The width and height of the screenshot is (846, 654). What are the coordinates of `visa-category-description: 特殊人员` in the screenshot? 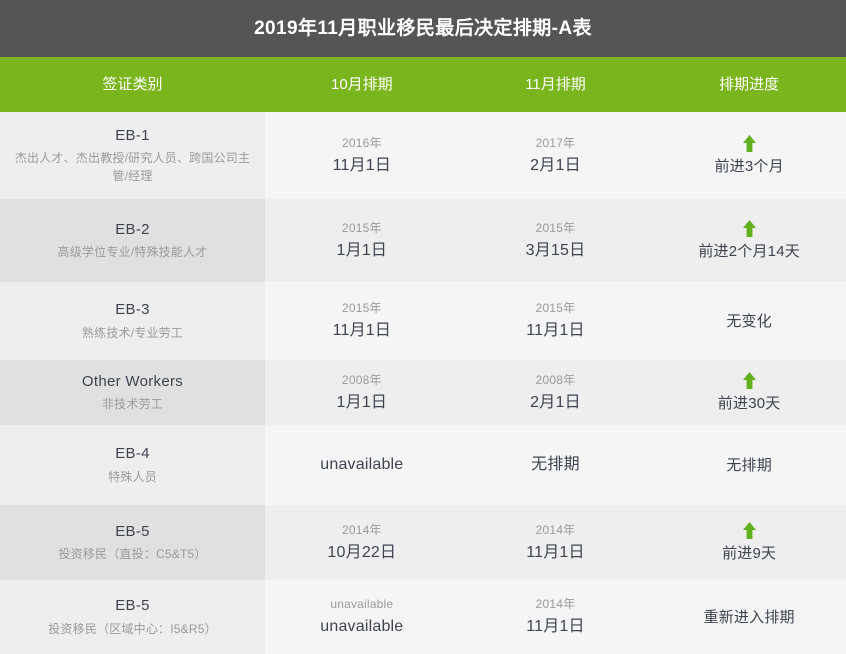 It's located at (132, 476).